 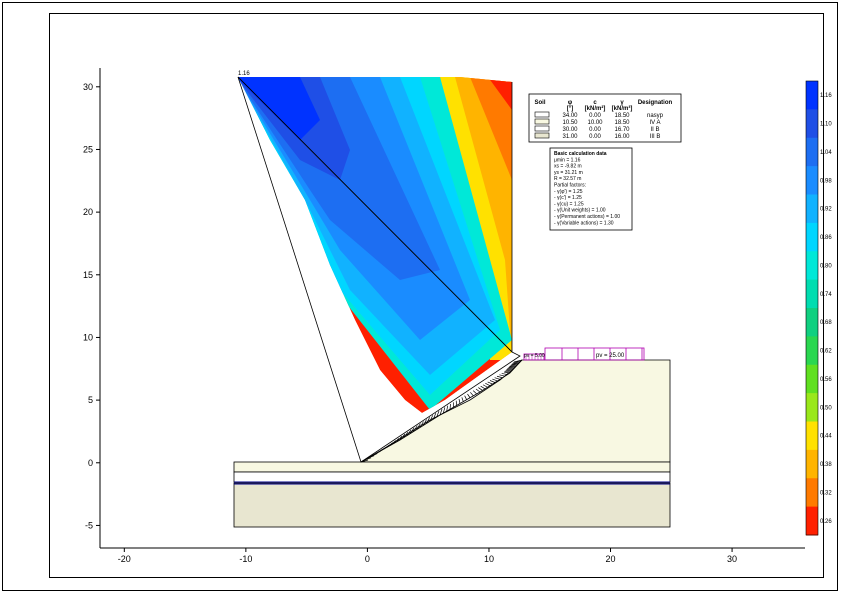 I want to click on soil-layer-ii-b, so click(x=452, y=477).